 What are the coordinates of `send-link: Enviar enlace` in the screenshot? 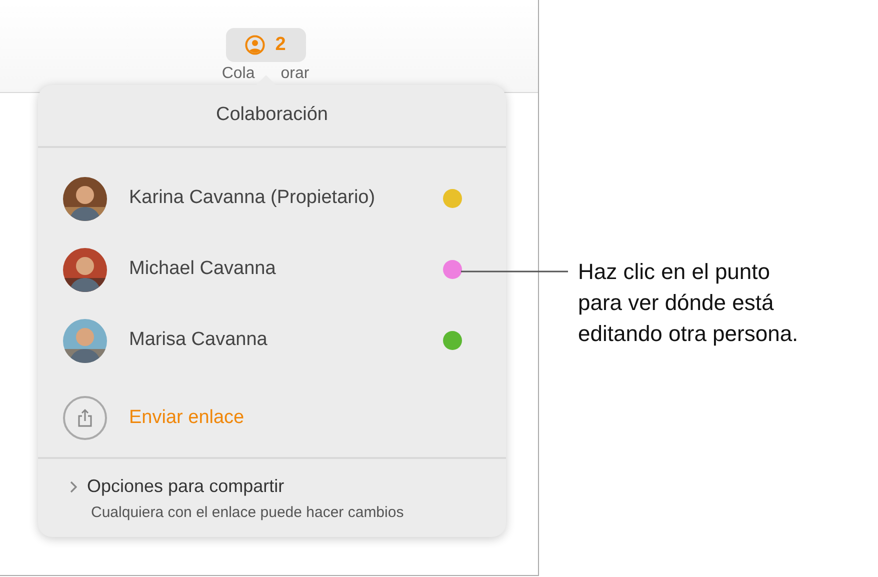 It's located at (186, 418).